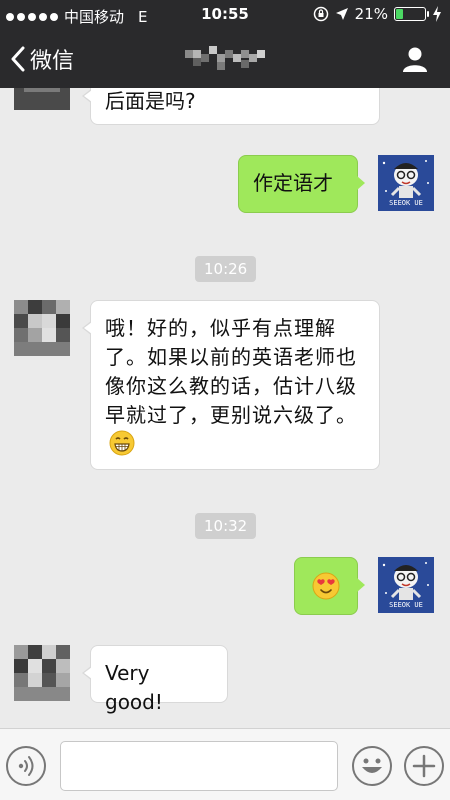  Describe the element at coordinates (18, 59) in the screenshot. I see `chevron-left-icon` at that location.